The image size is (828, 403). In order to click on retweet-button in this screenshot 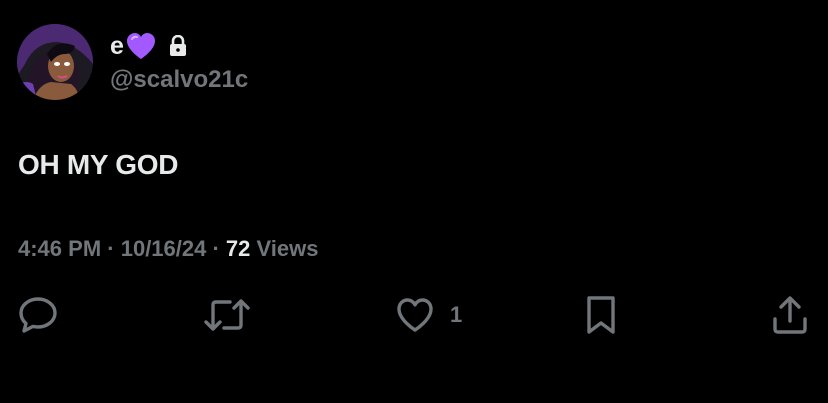, I will do `click(227, 315)`.